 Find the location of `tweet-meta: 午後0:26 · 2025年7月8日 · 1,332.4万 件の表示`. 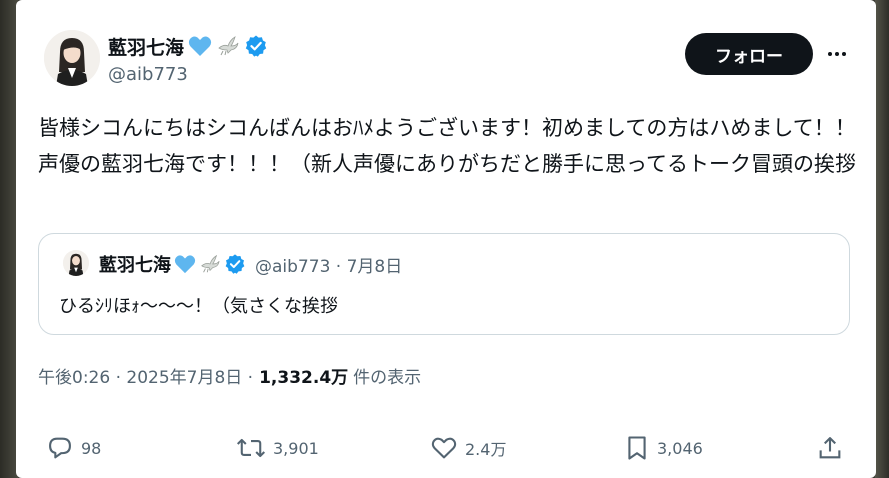

tweet-meta: 午後0:26 · 2025年7月8日 · 1,332.4万 件の表示 is located at coordinates (229, 375).